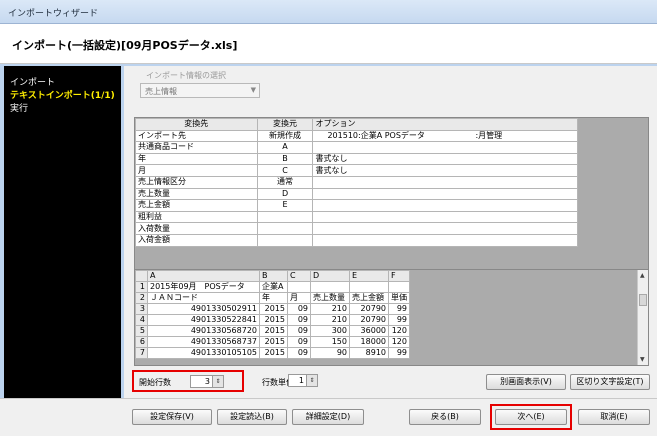 This screenshot has width=657, height=436. Describe the element at coordinates (207, 381) in the screenshot. I see `start-row-stepper: 3 ⇕` at that location.